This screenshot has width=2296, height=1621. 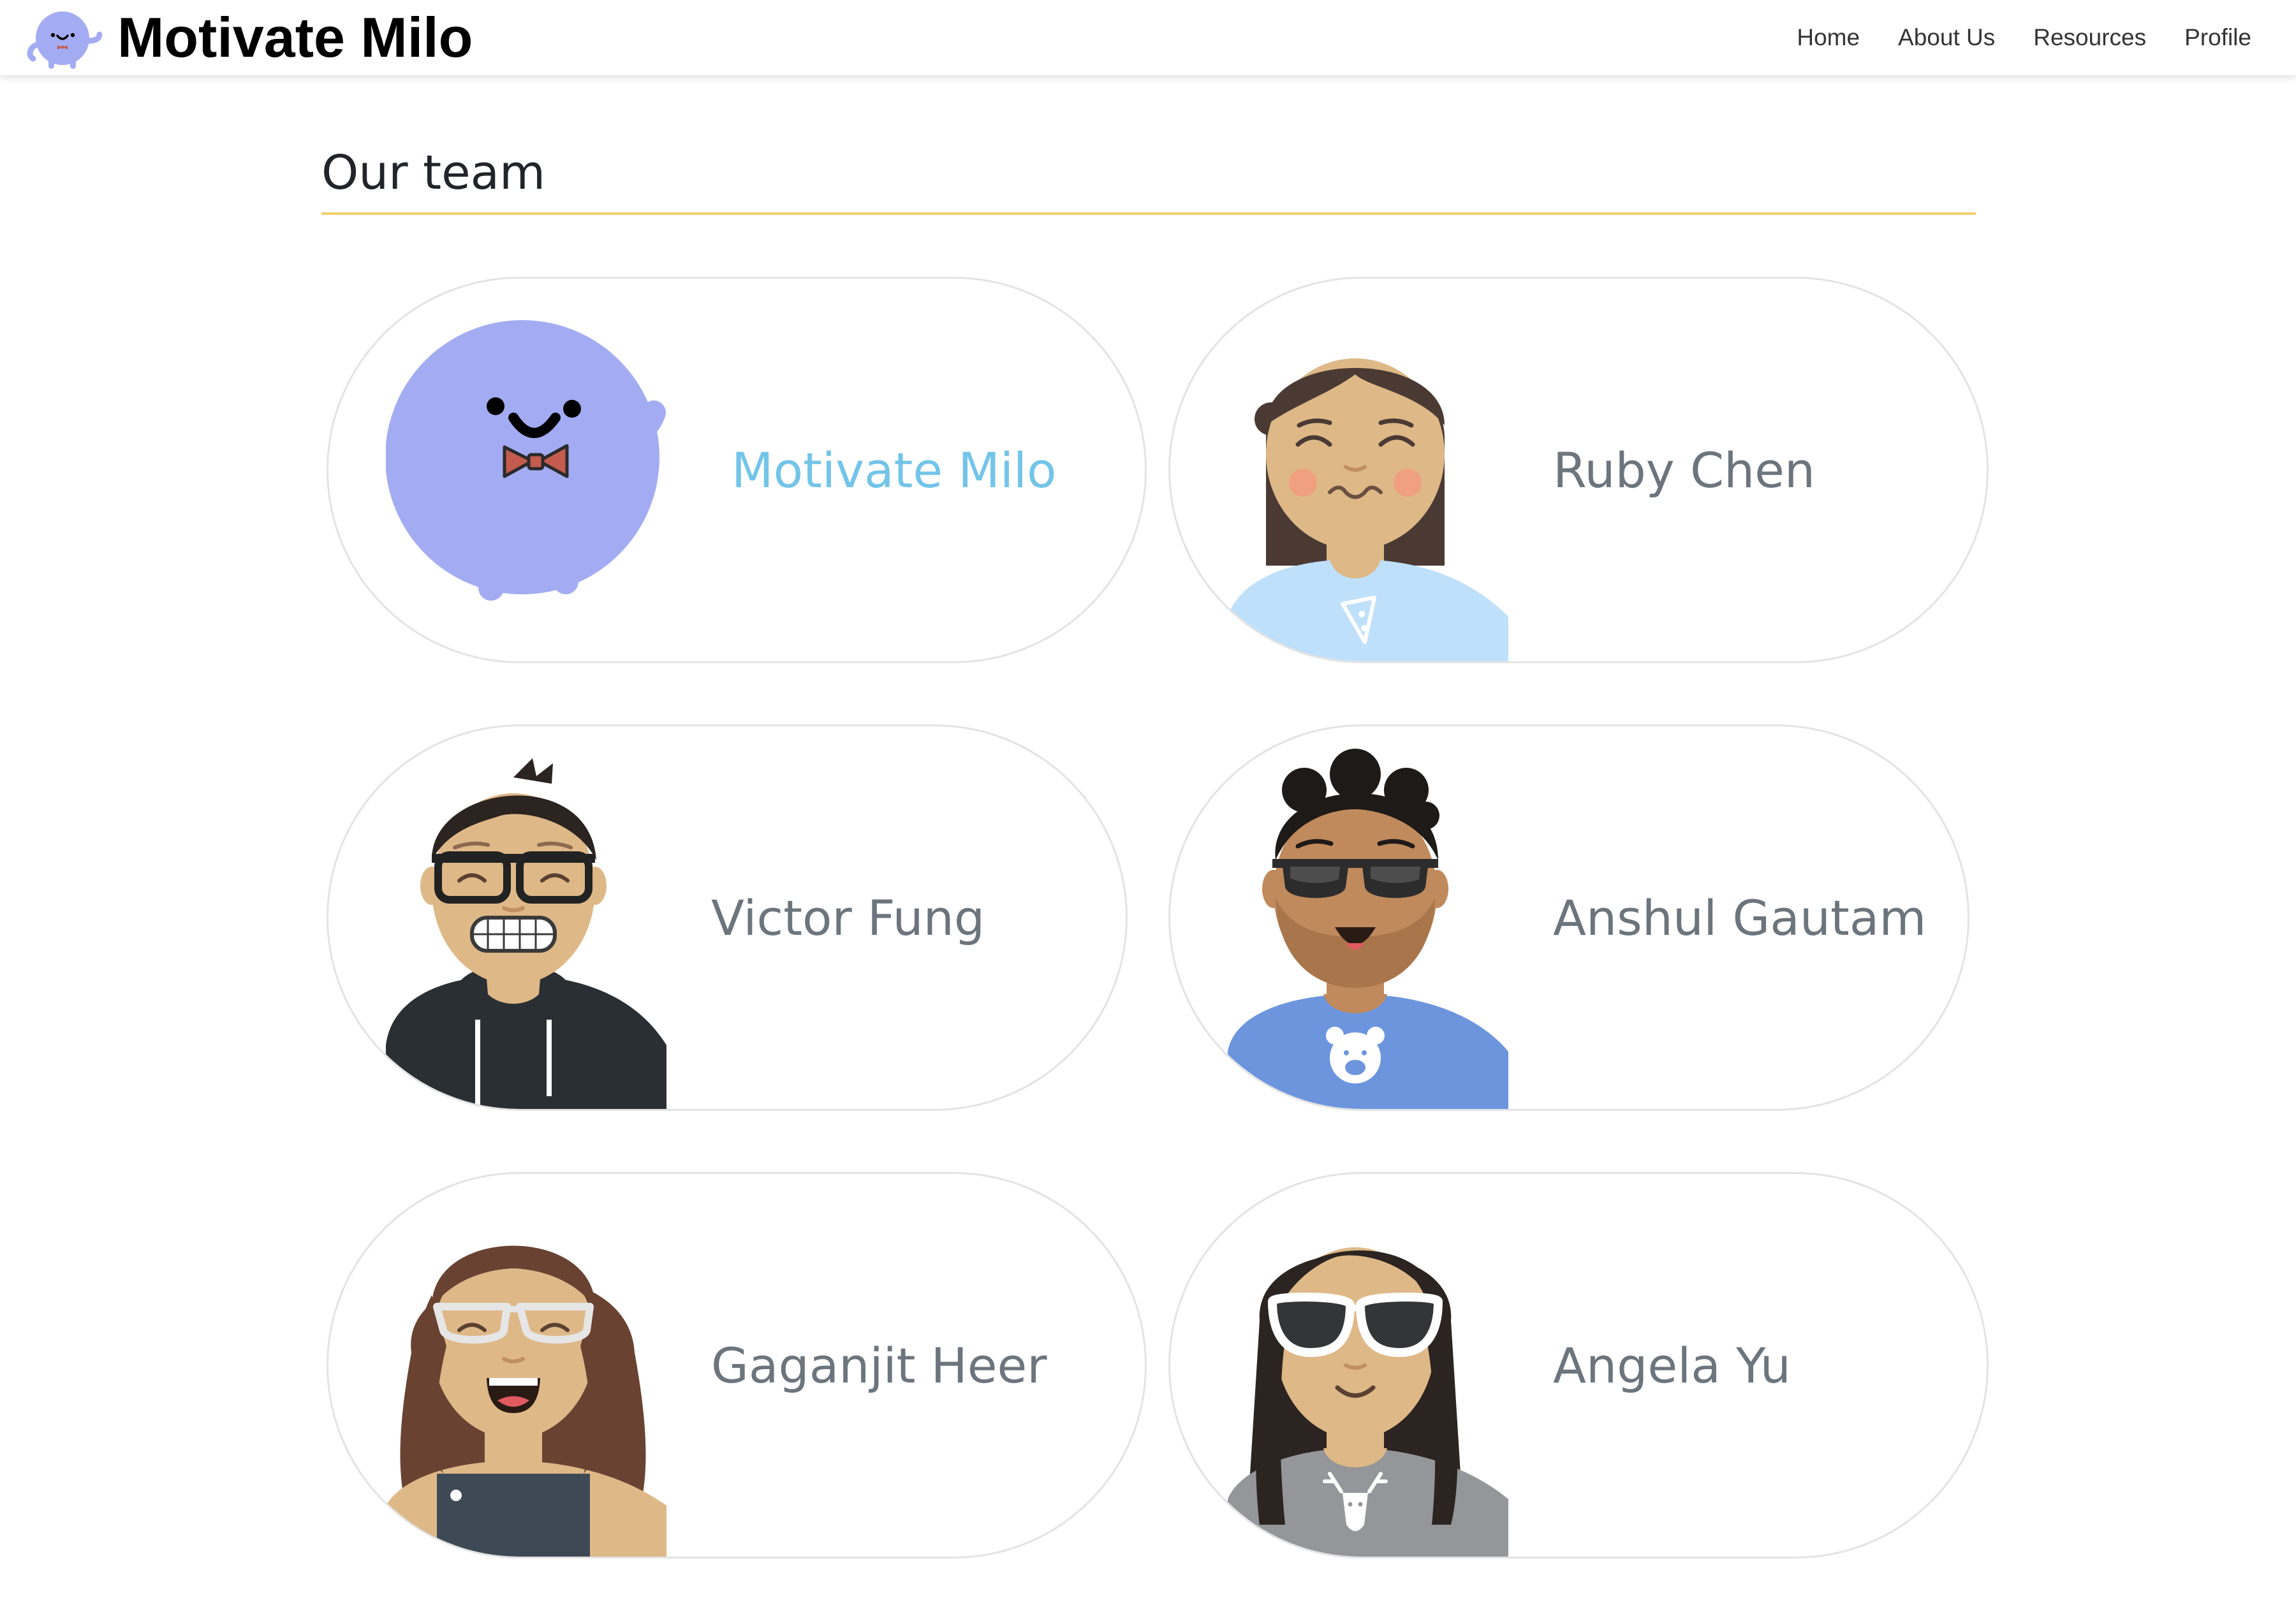 What do you see at coordinates (1368, 929) in the screenshot?
I see `man-sunglasses-bear-shirt-avatar-icon` at bounding box center [1368, 929].